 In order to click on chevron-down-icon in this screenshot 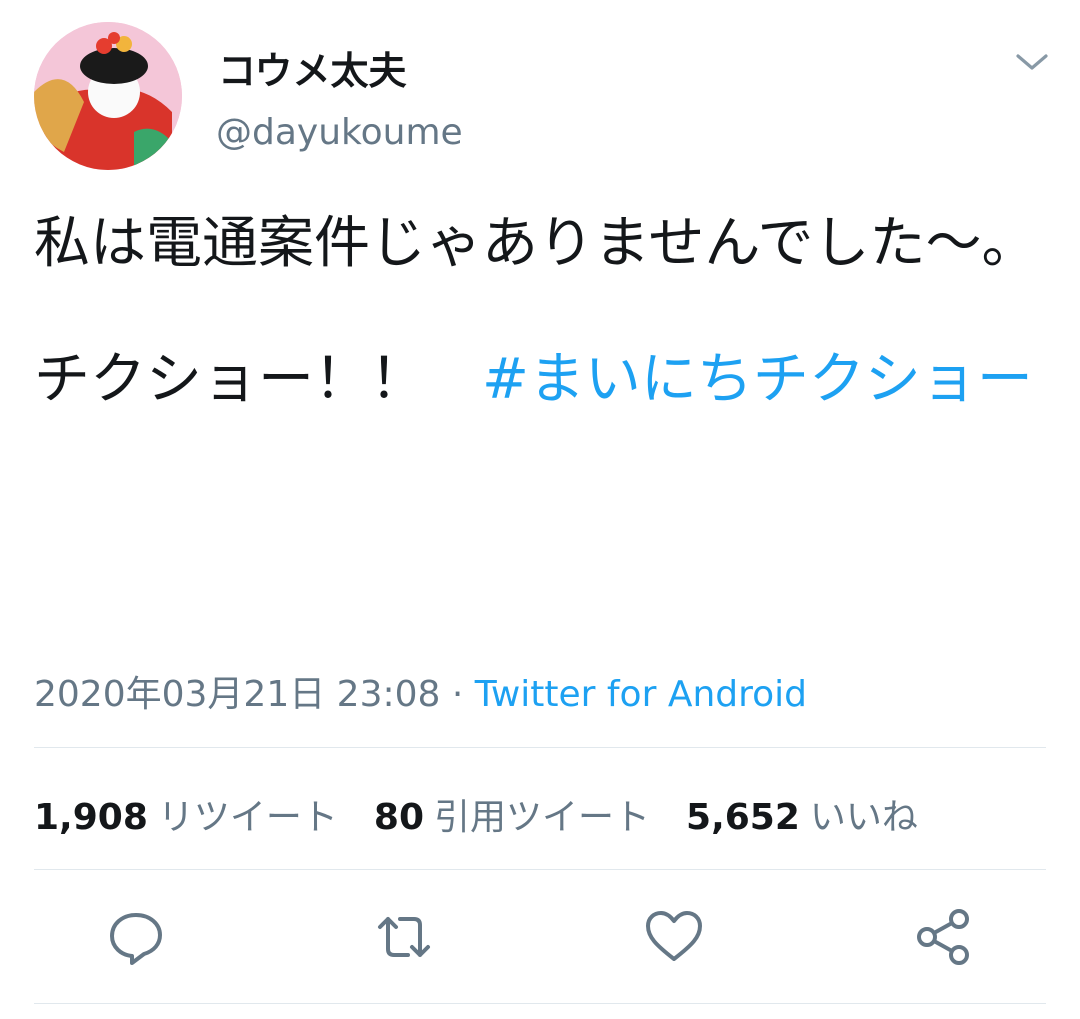, I will do `click(1032, 62)`.